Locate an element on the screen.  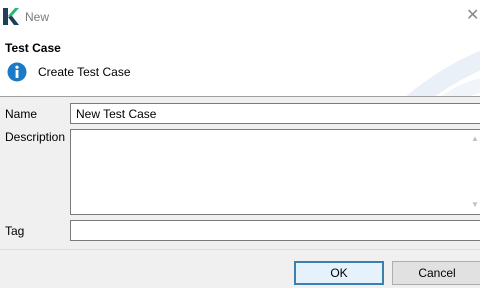
description-label: Description is located at coordinates (35, 137).